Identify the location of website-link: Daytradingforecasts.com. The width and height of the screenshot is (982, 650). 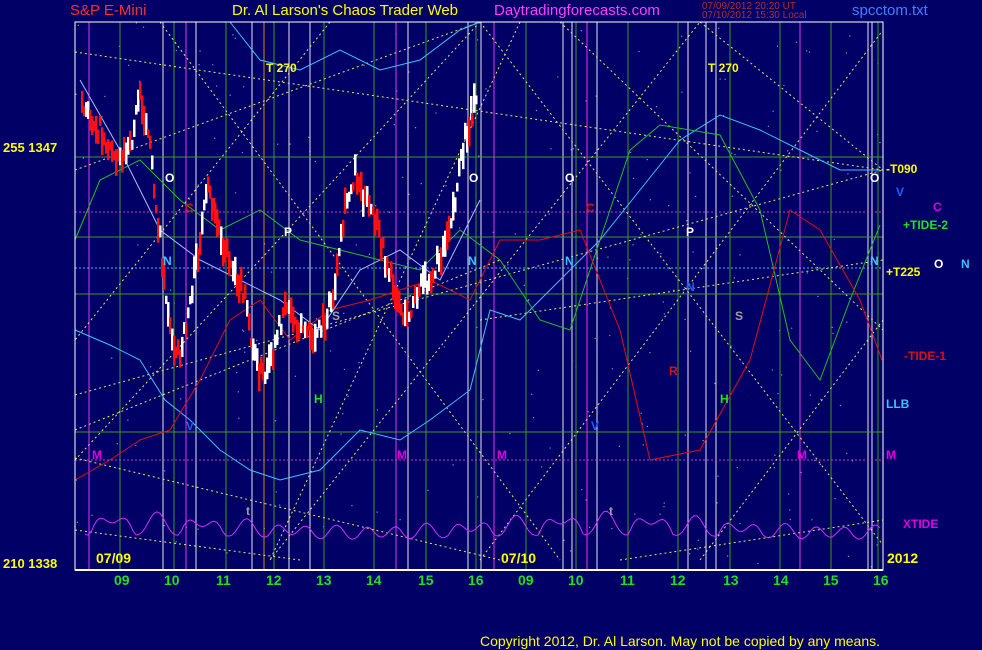
(577, 10).